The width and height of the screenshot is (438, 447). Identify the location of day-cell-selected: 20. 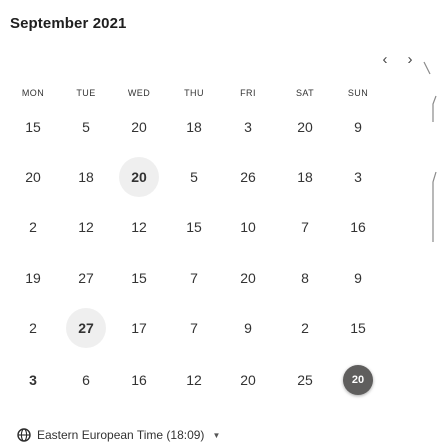
(139, 177).